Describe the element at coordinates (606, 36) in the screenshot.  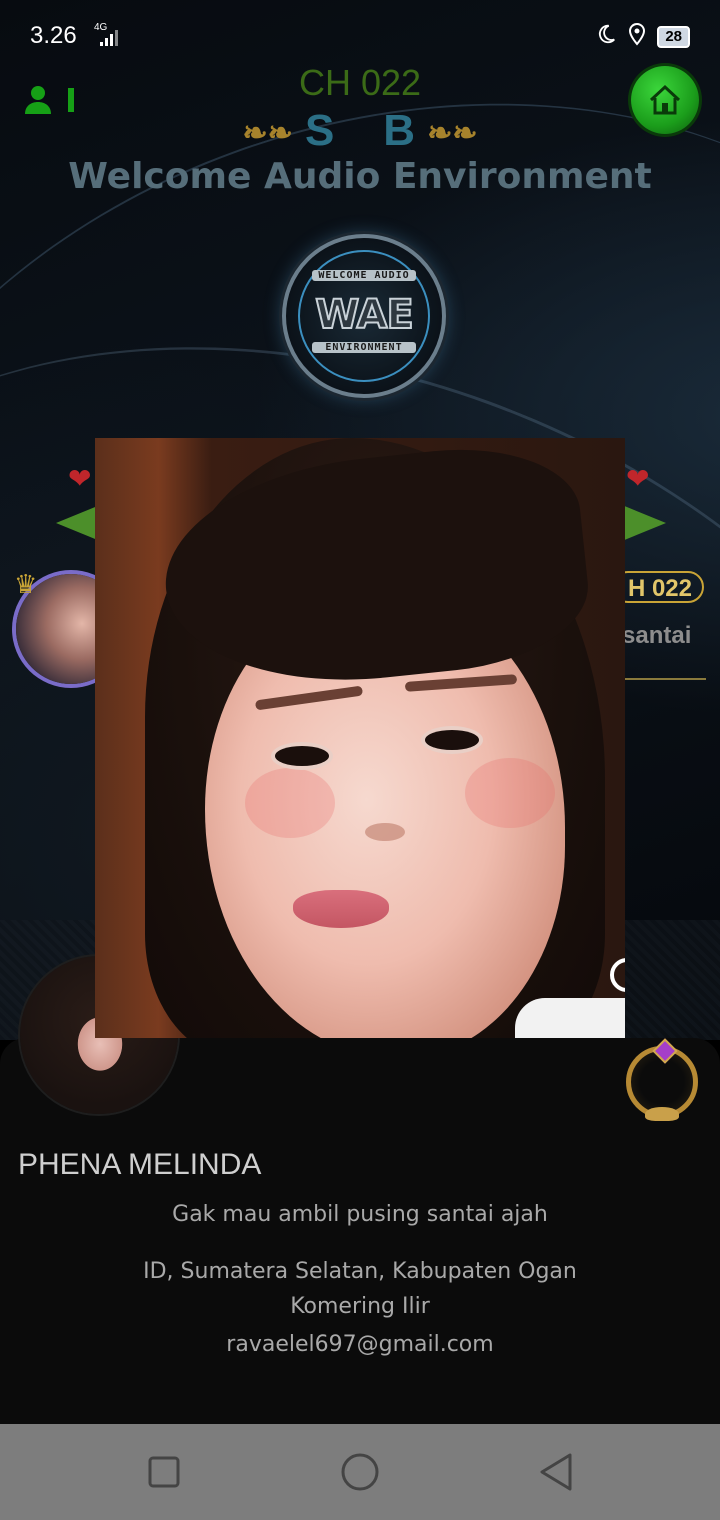
I see `moon-icon` at that location.